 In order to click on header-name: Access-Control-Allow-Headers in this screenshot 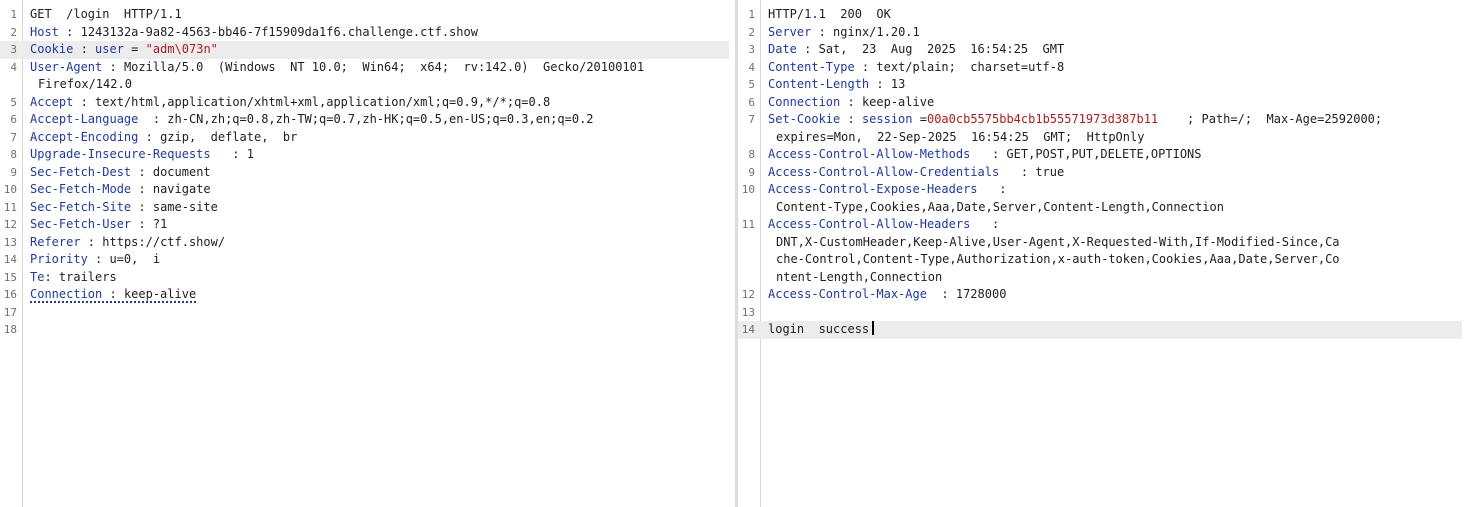, I will do `click(869, 224)`.